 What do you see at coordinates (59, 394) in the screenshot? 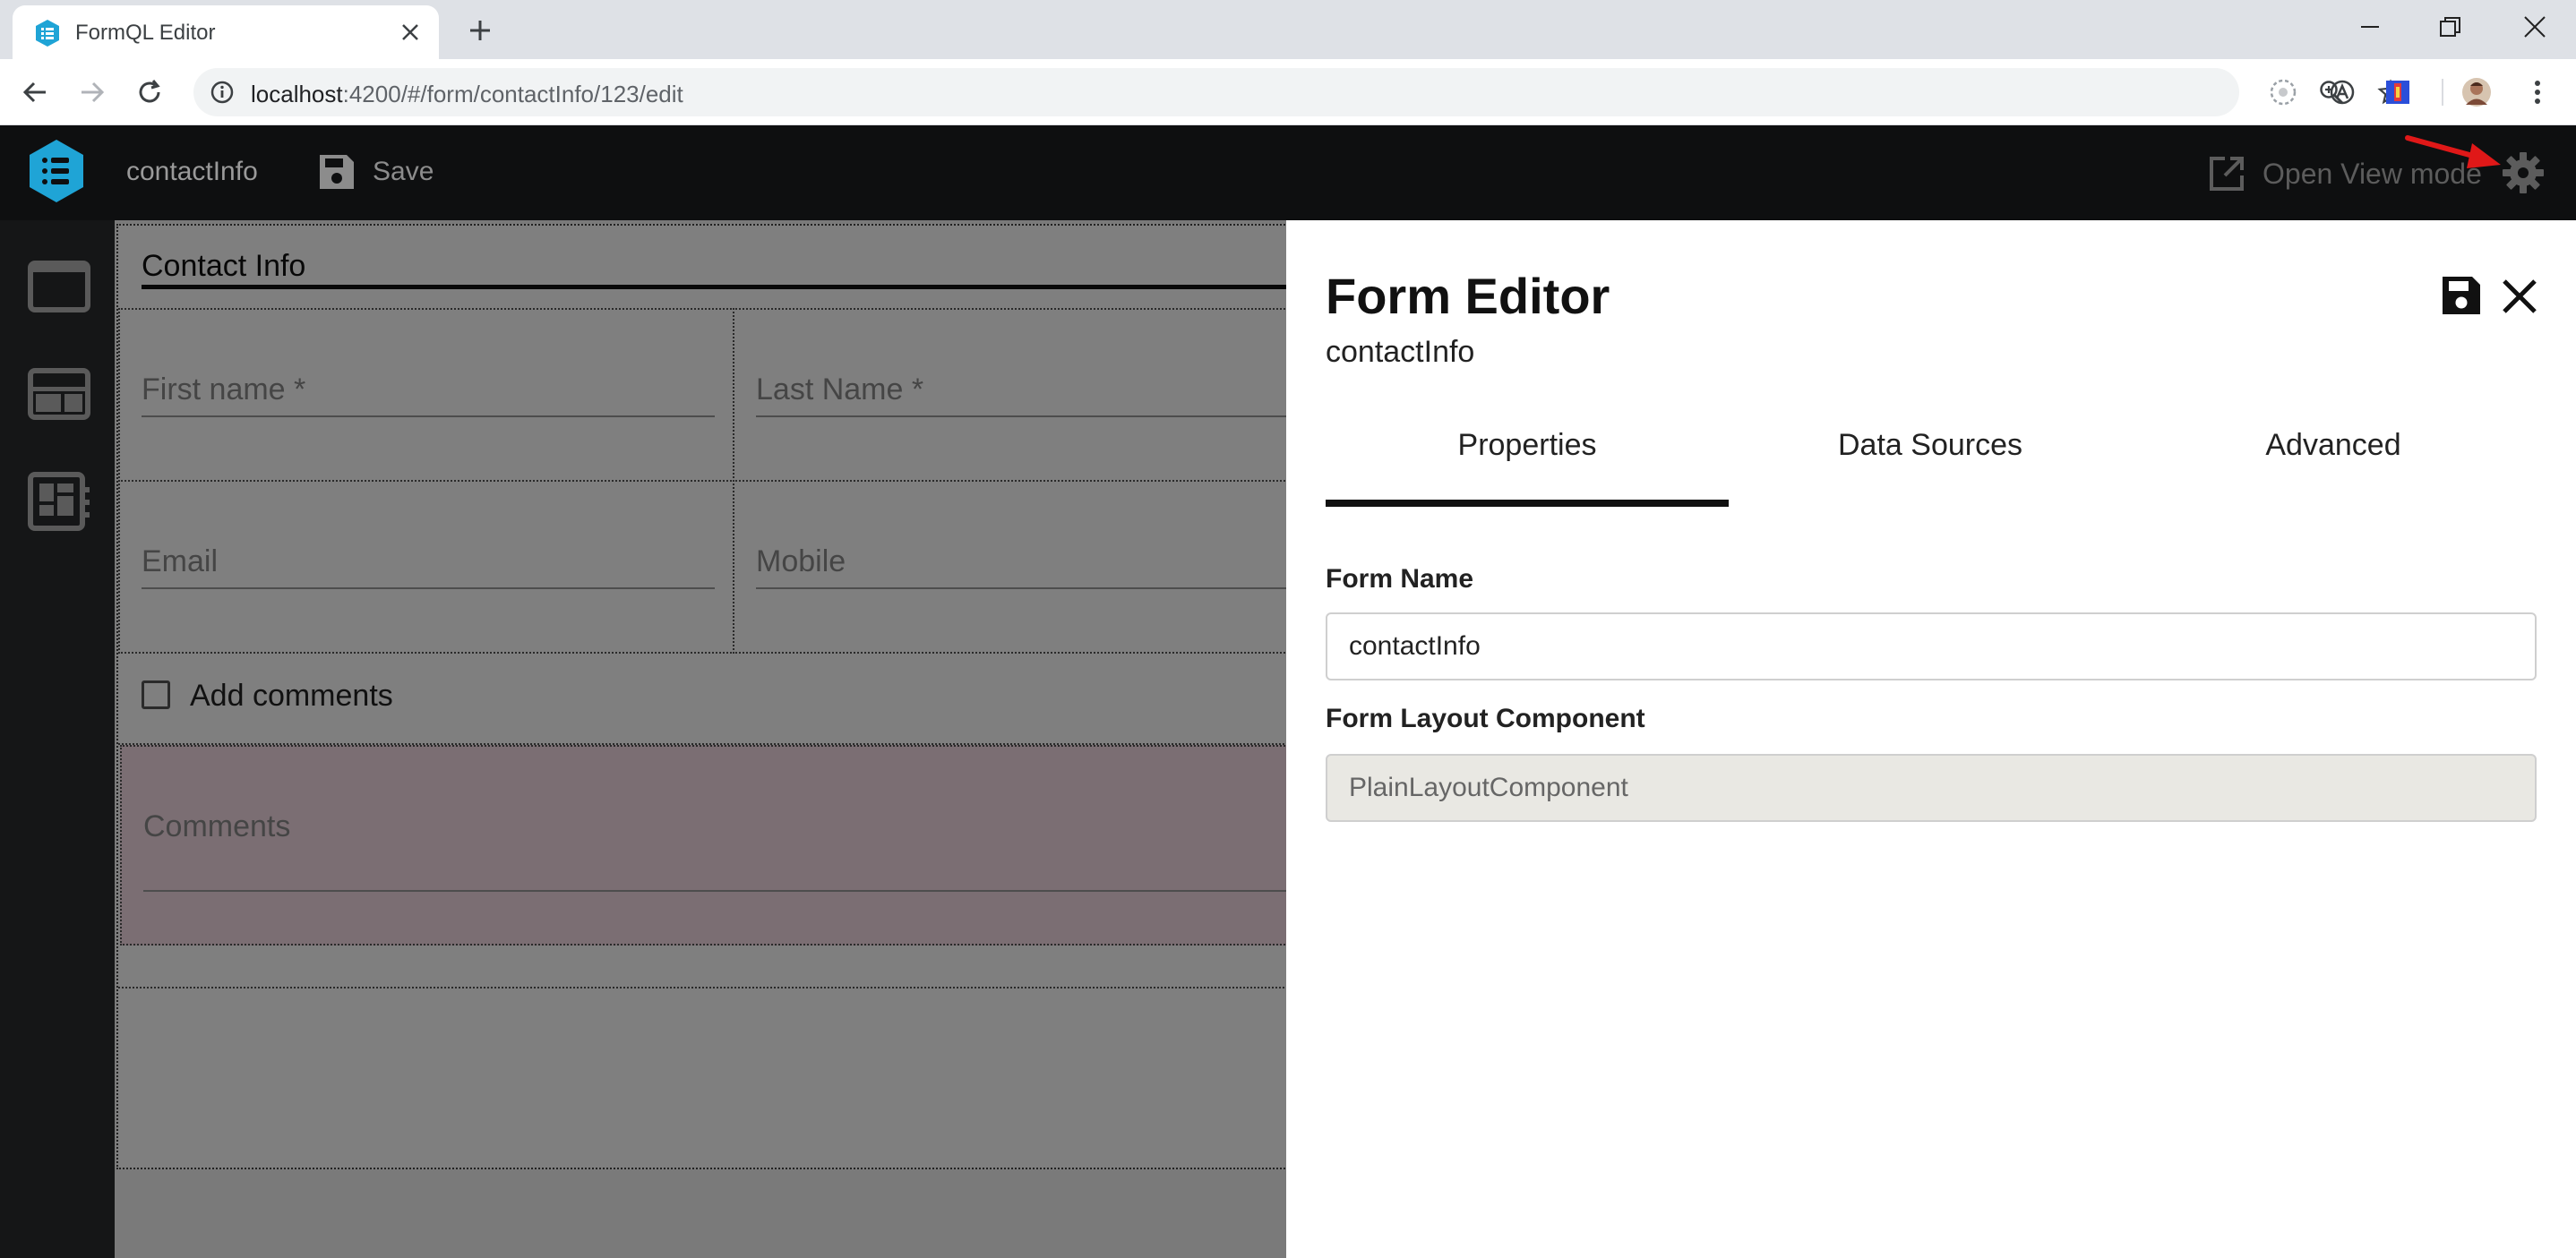
I see `section-layout-icon` at bounding box center [59, 394].